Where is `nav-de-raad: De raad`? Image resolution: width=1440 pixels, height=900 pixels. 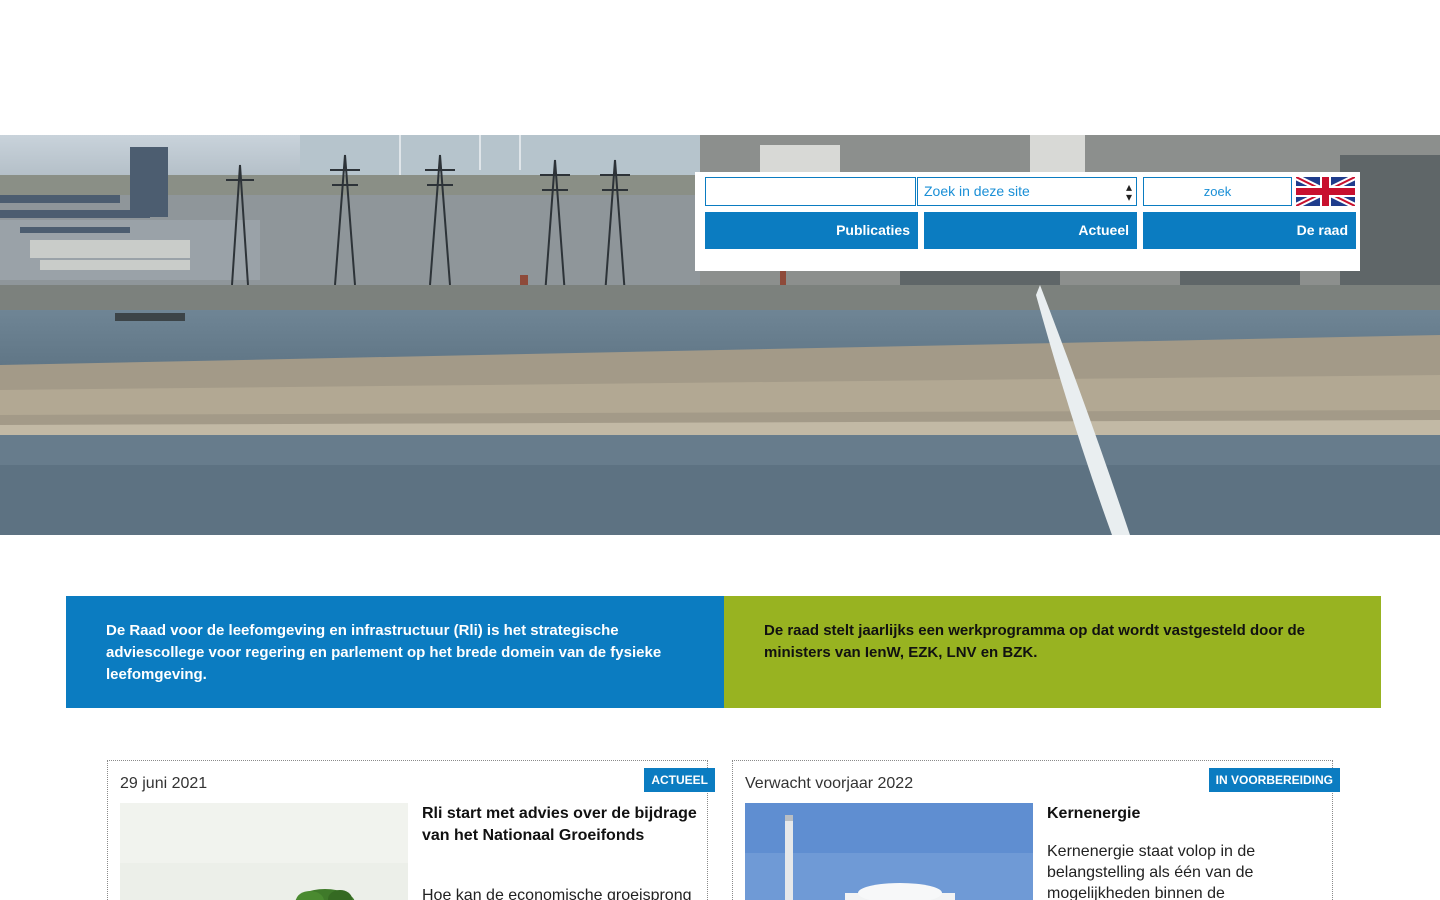
nav-de-raad: De raad is located at coordinates (1249, 230).